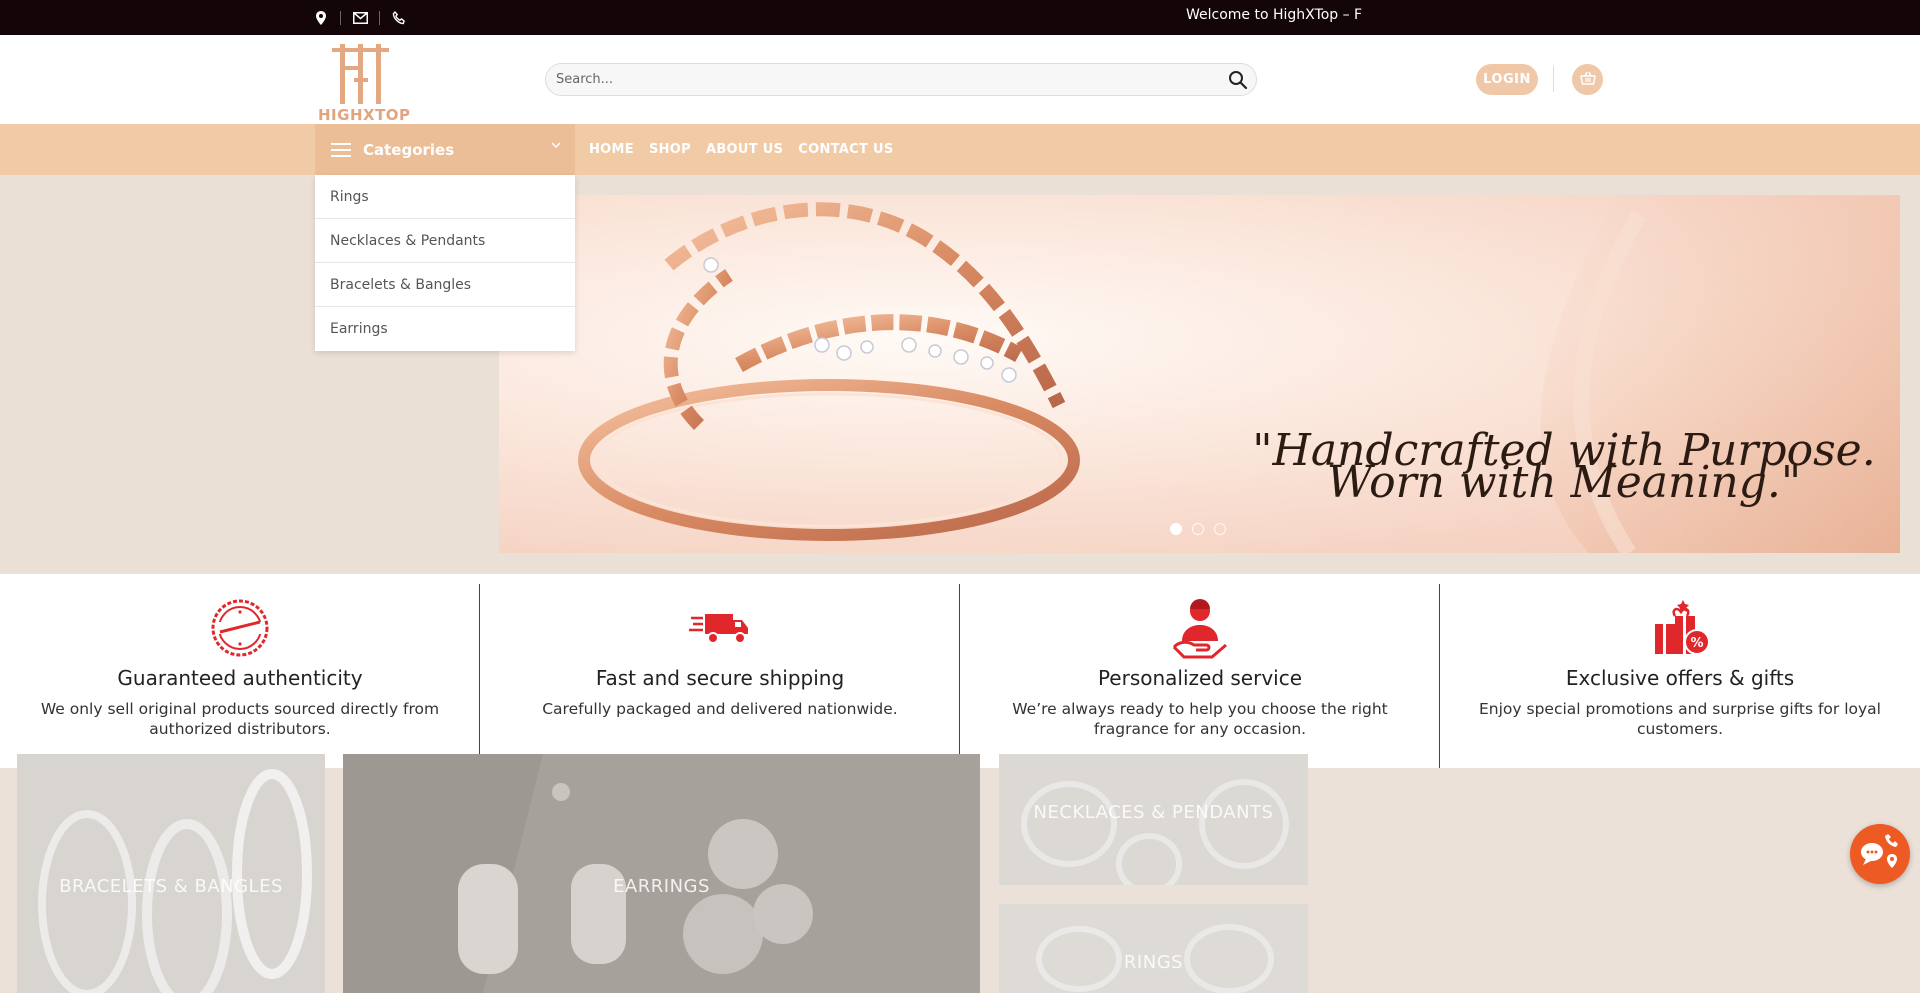  I want to click on logo-text: HIGHXTOP, so click(364, 115).